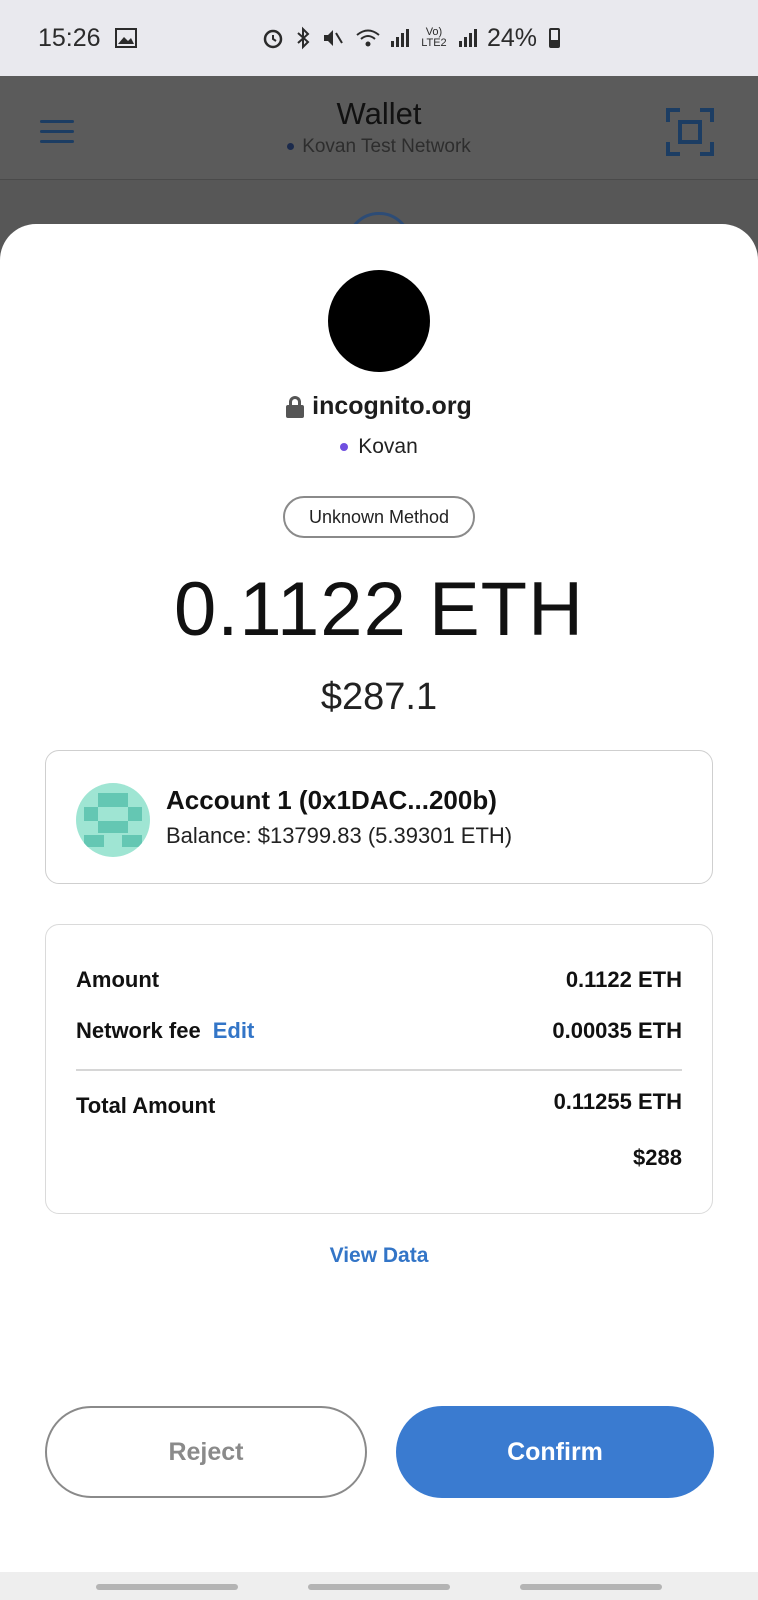  I want to click on recent-apps-handle, so click(167, 1587).